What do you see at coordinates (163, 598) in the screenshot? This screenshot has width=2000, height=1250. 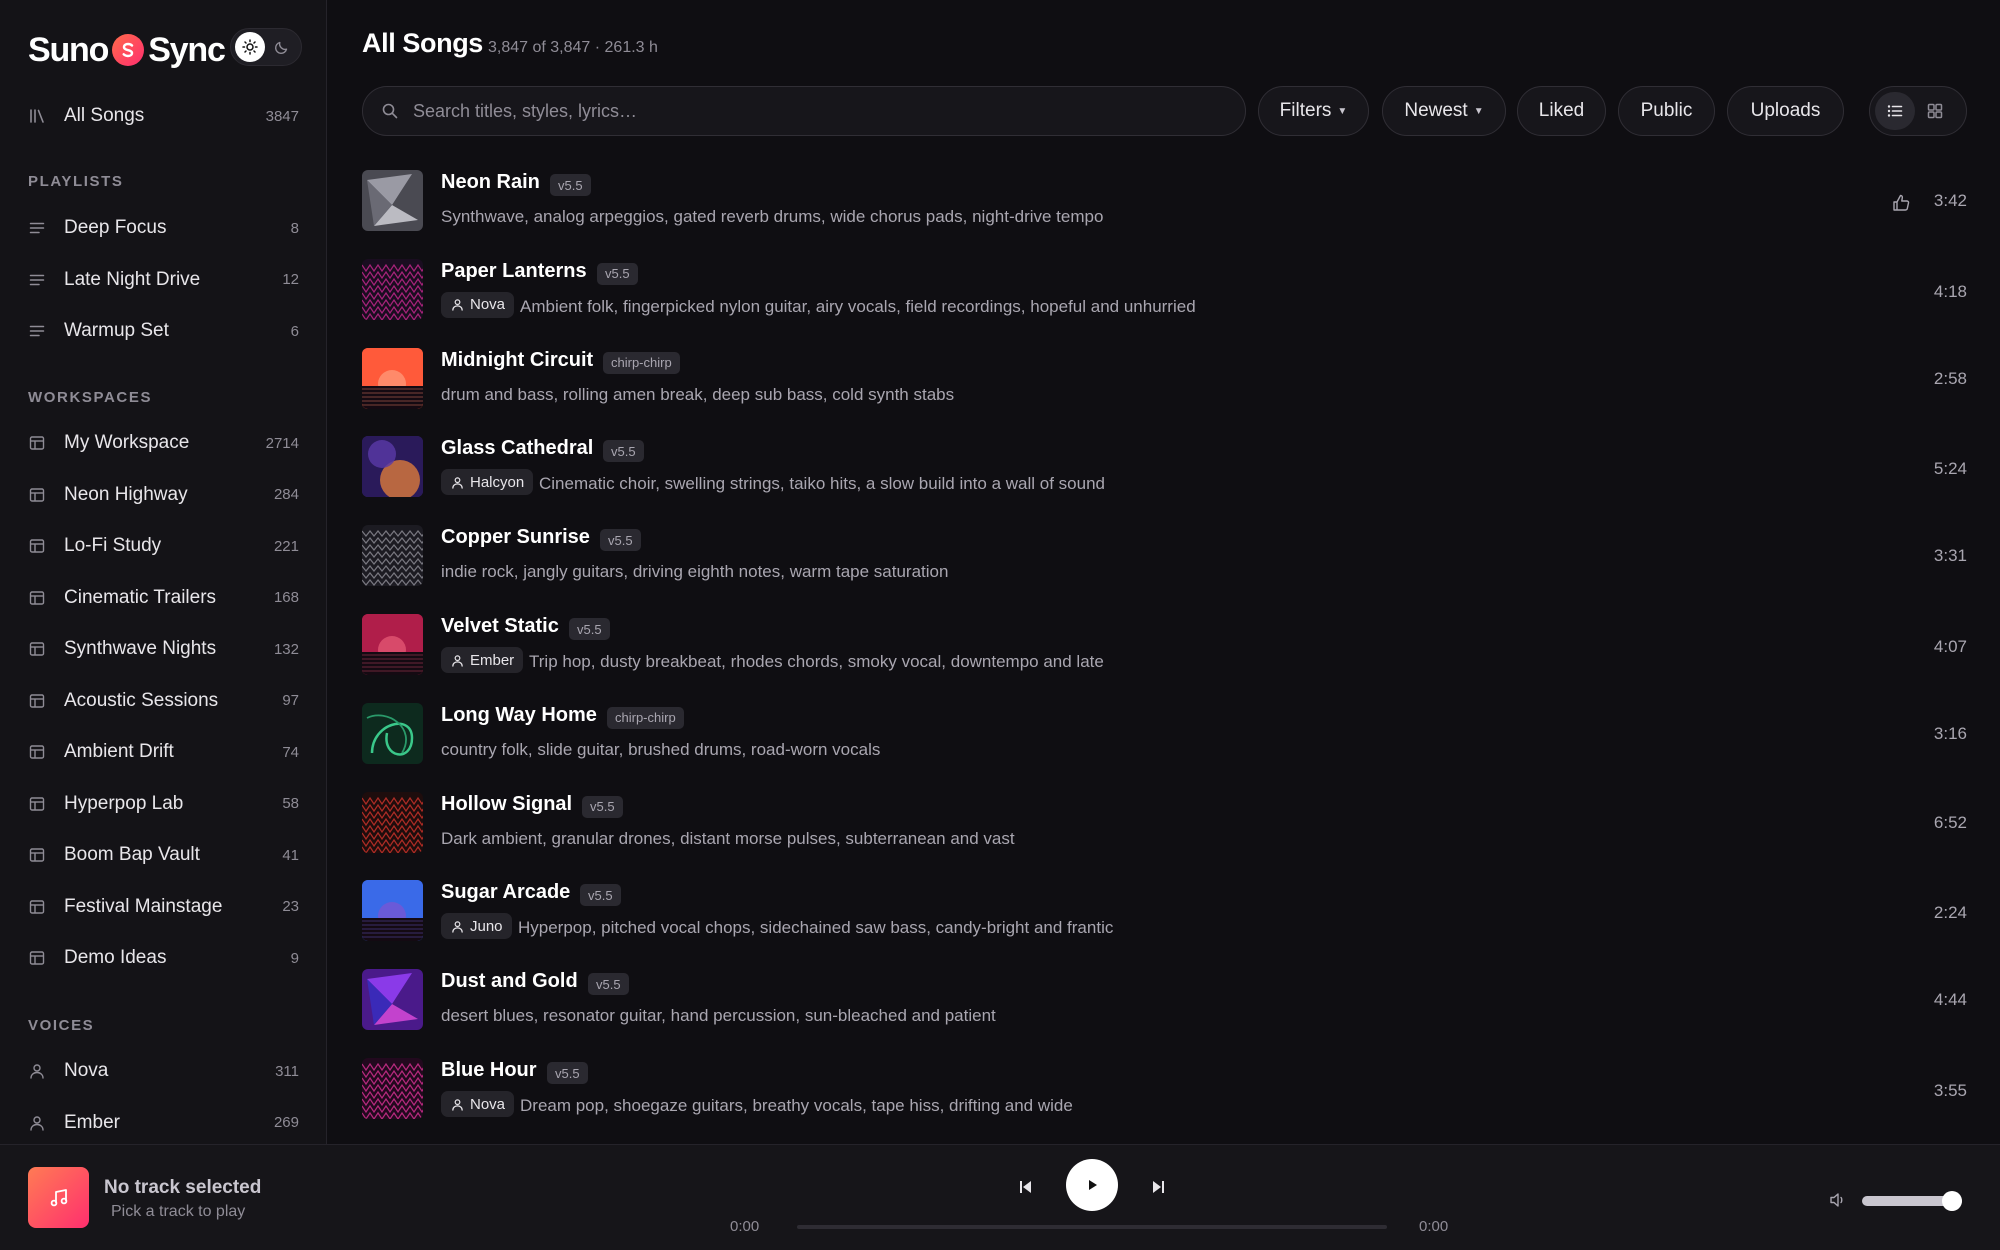 I see `sidebar-item-cinematic-trailers: Cinematic Trailers 168` at bounding box center [163, 598].